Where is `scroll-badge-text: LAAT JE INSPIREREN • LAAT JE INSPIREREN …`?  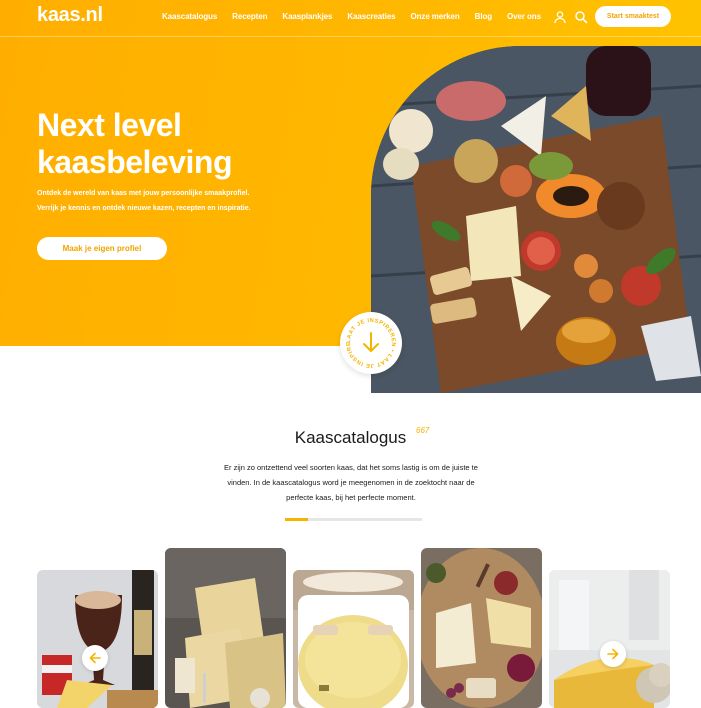
scroll-badge-text: LAAT JE INSPIREREN • LAAT JE INSPIREREN … is located at coordinates (367, 338).